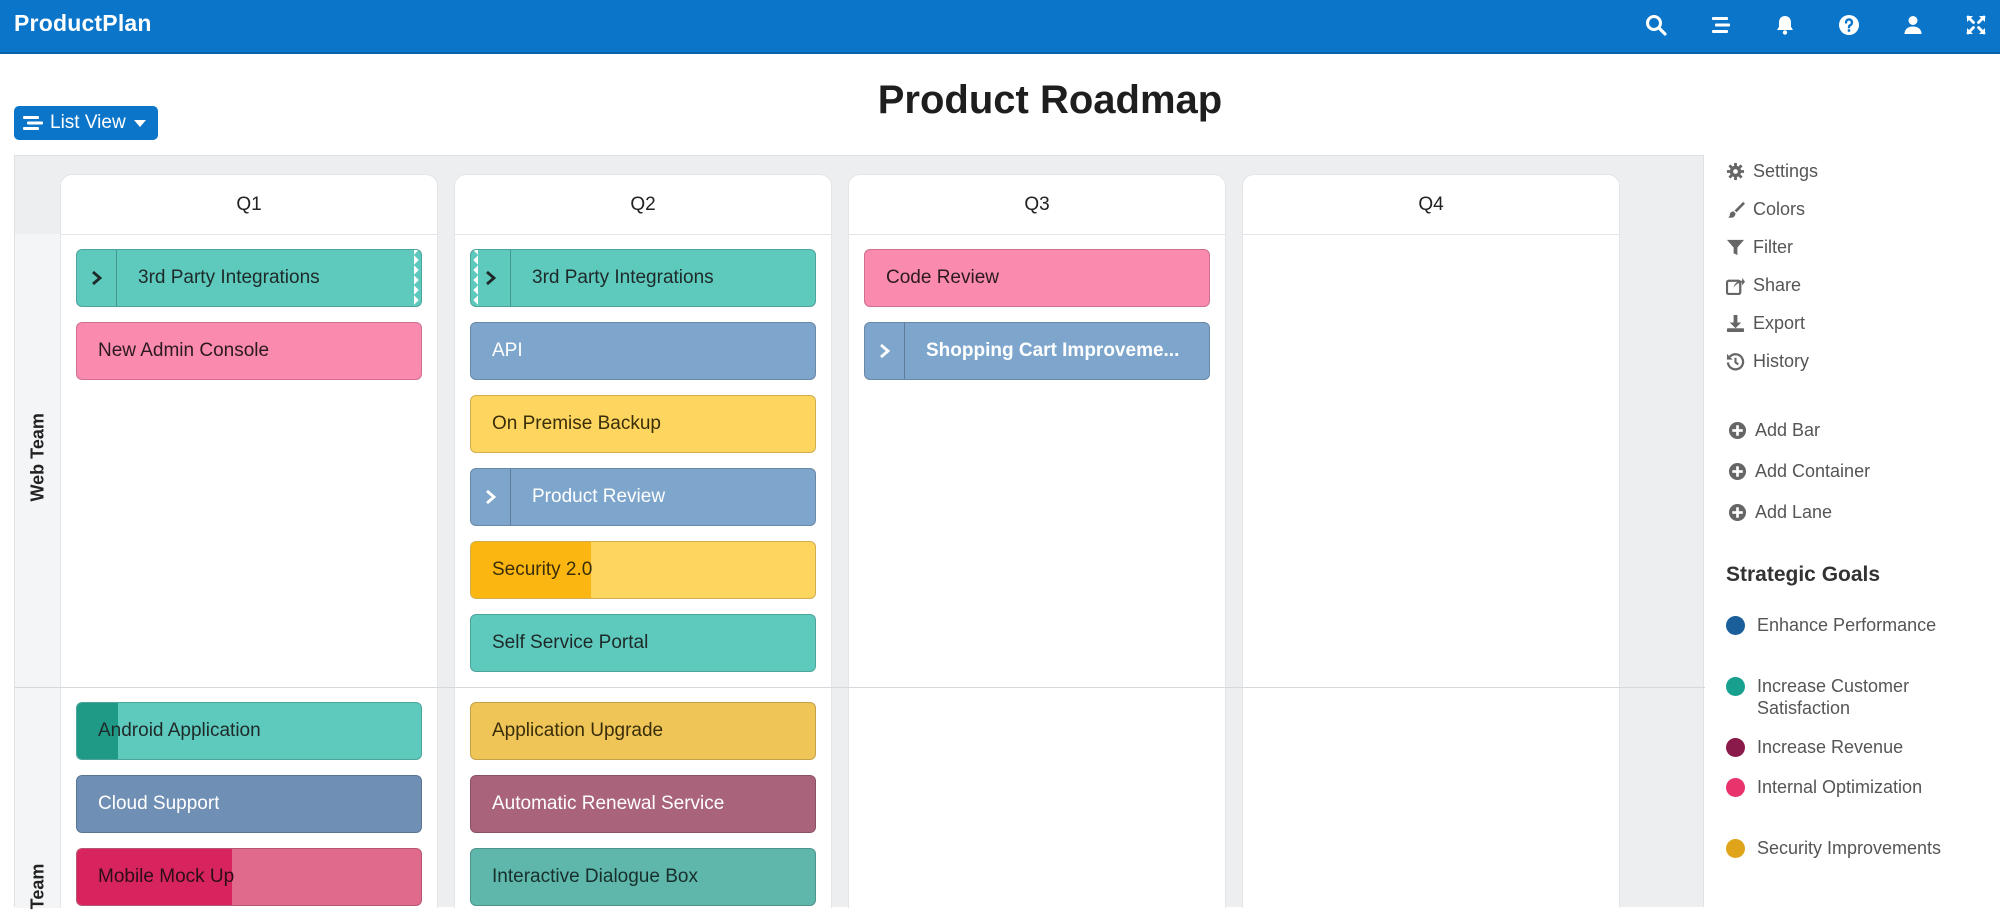  What do you see at coordinates (1050, 100) in the screenshot?
I see `page-title: Product Roadmap` at bounding box center [1050, 100].